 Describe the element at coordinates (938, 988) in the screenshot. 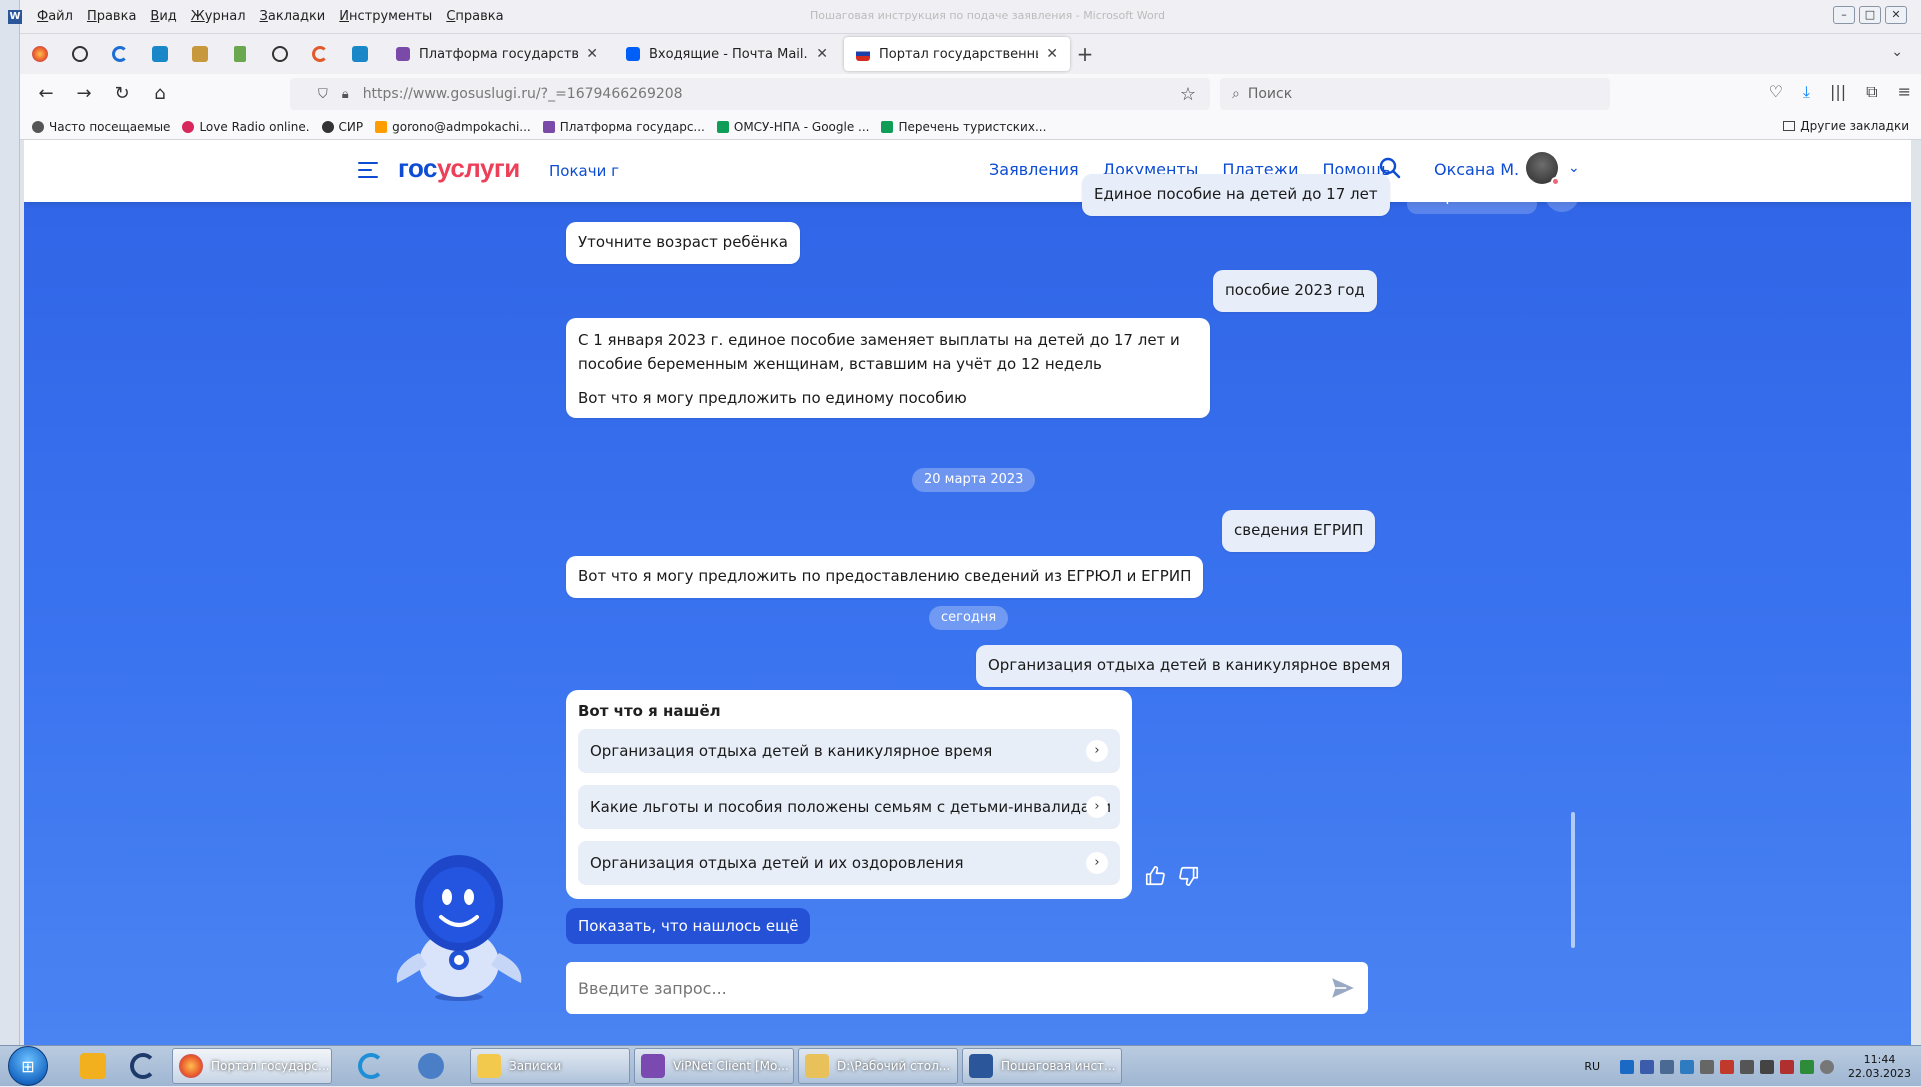

I see `chat-input` at that location.